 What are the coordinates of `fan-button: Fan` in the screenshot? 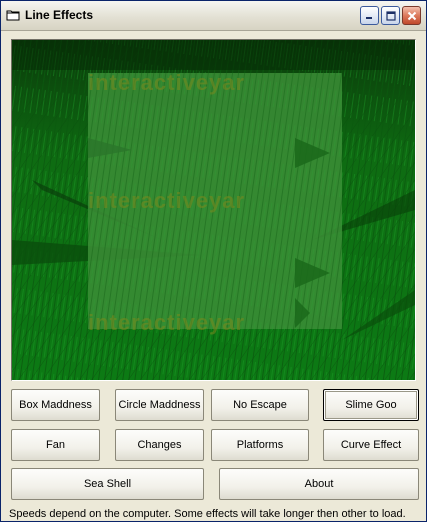 It's located at (55, 445).